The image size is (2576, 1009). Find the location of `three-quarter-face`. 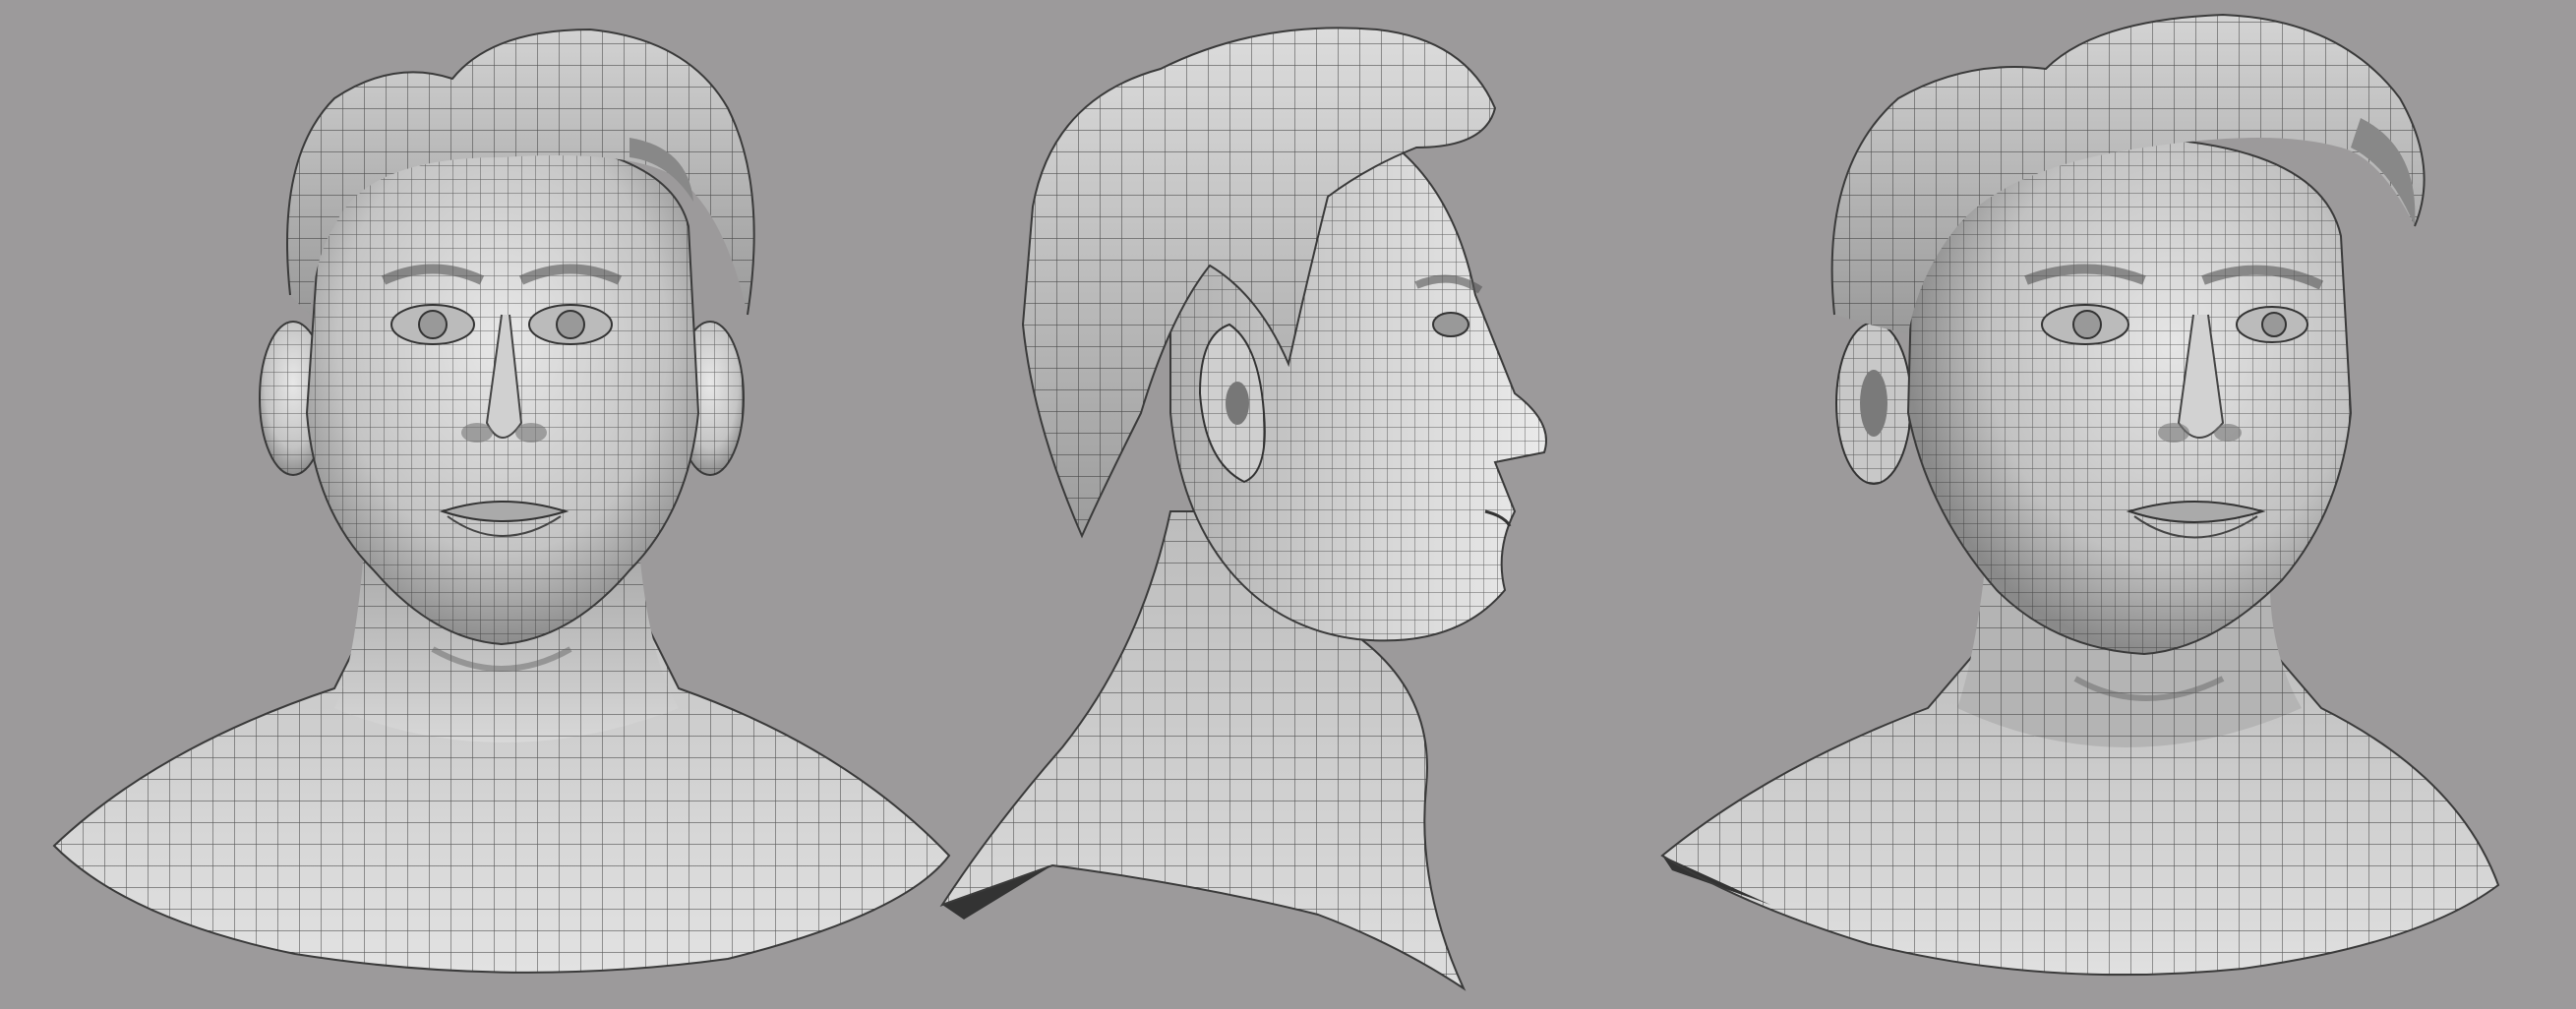

three-quarter-face is located at coordinates (2129, 396).